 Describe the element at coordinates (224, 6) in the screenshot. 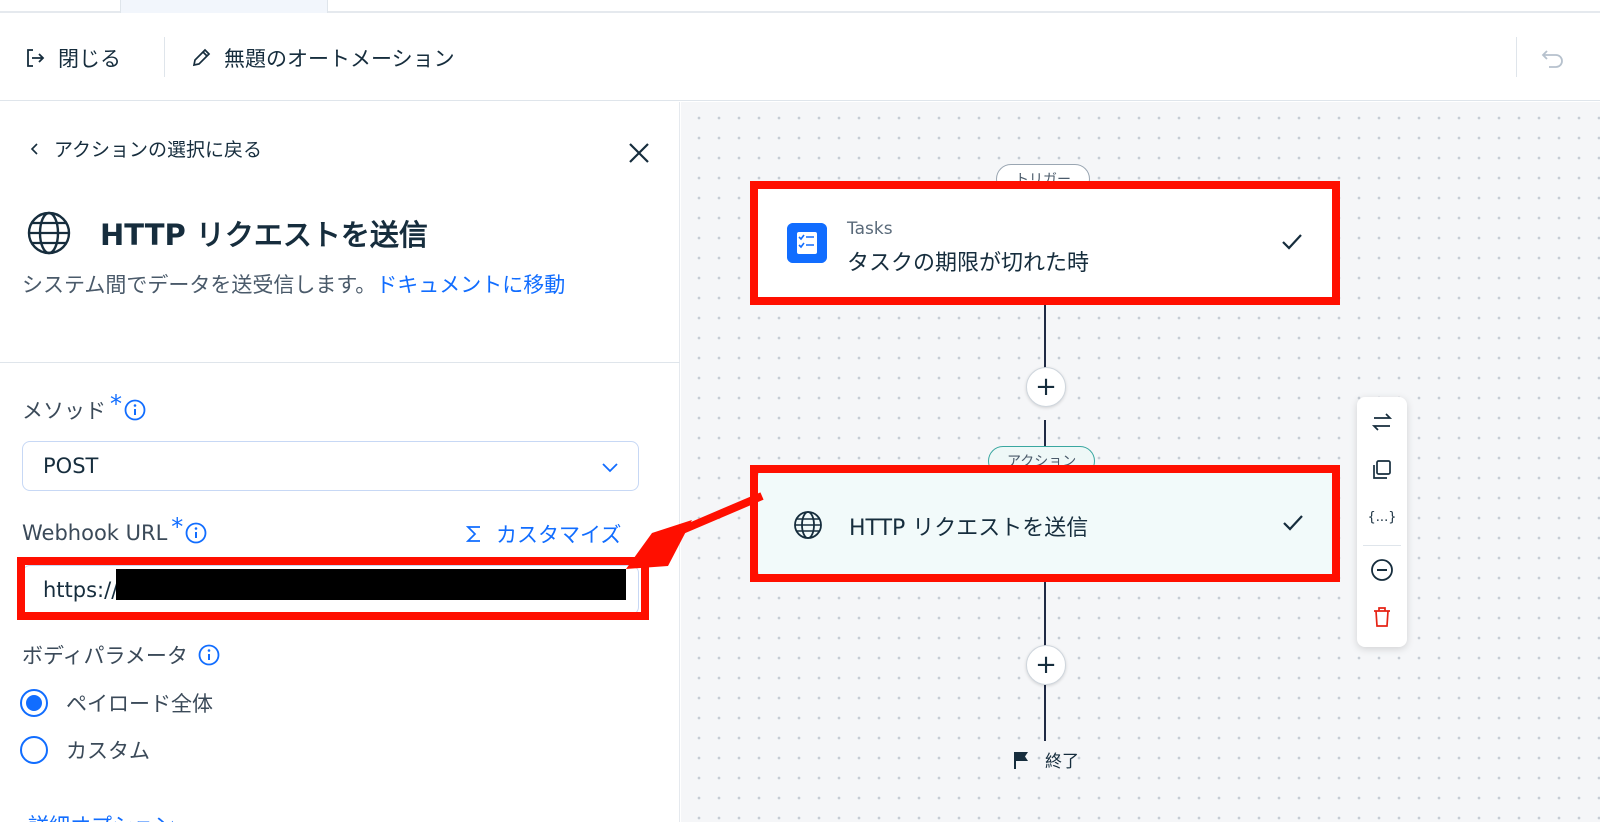

I see `active-tab` at that location.